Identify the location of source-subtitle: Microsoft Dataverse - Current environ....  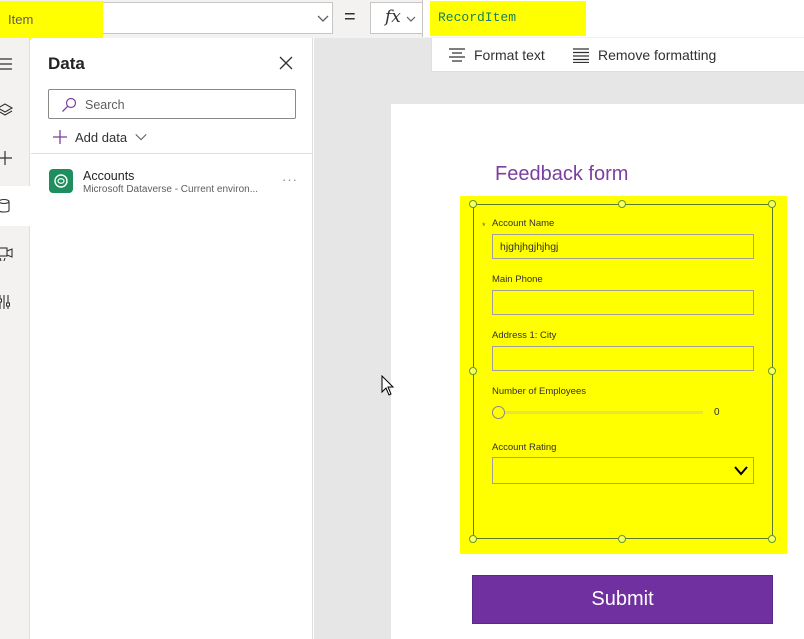
(171, 189).